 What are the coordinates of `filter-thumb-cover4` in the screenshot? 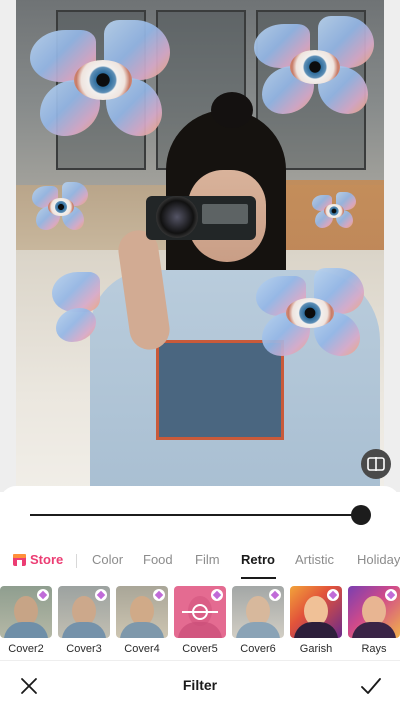 It's located at (142, 612).